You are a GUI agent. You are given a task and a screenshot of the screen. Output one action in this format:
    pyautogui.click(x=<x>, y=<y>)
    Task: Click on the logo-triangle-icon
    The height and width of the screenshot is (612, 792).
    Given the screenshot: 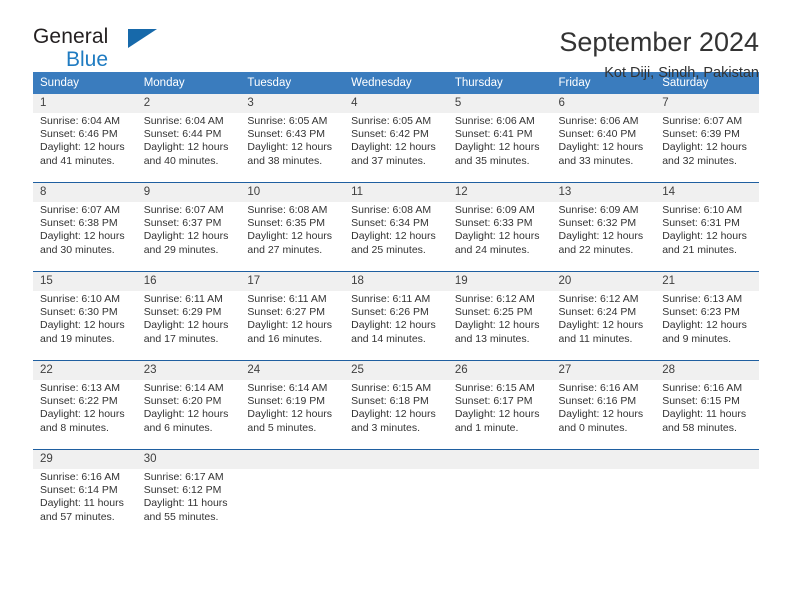 What is the action you would take?
    pyautogui.click(x=142, y=38)
    